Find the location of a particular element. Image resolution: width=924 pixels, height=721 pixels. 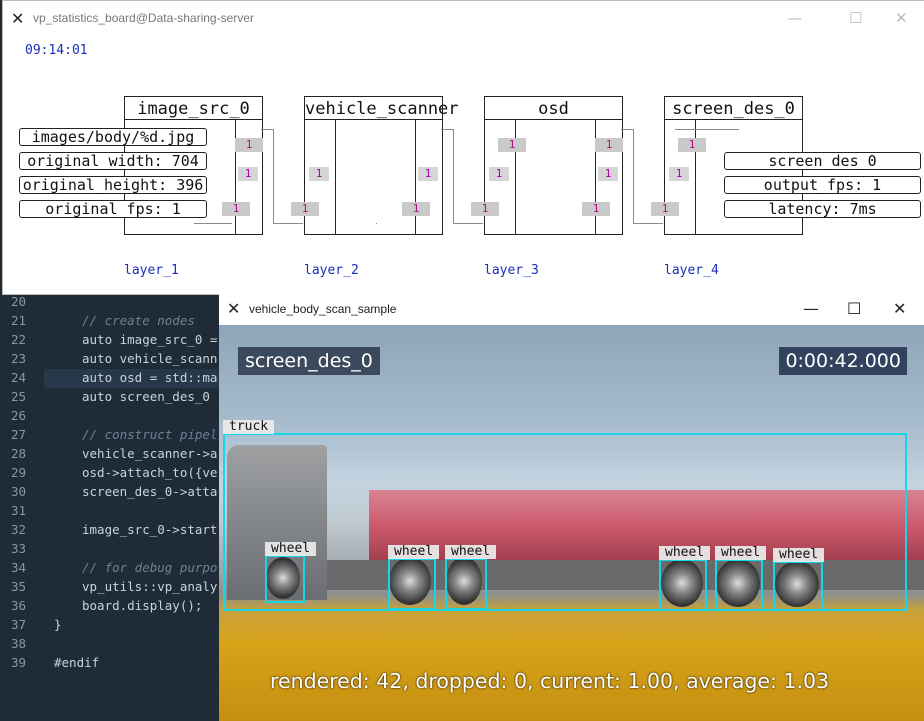

line-number: 27 is located at coordinates (18, 434).